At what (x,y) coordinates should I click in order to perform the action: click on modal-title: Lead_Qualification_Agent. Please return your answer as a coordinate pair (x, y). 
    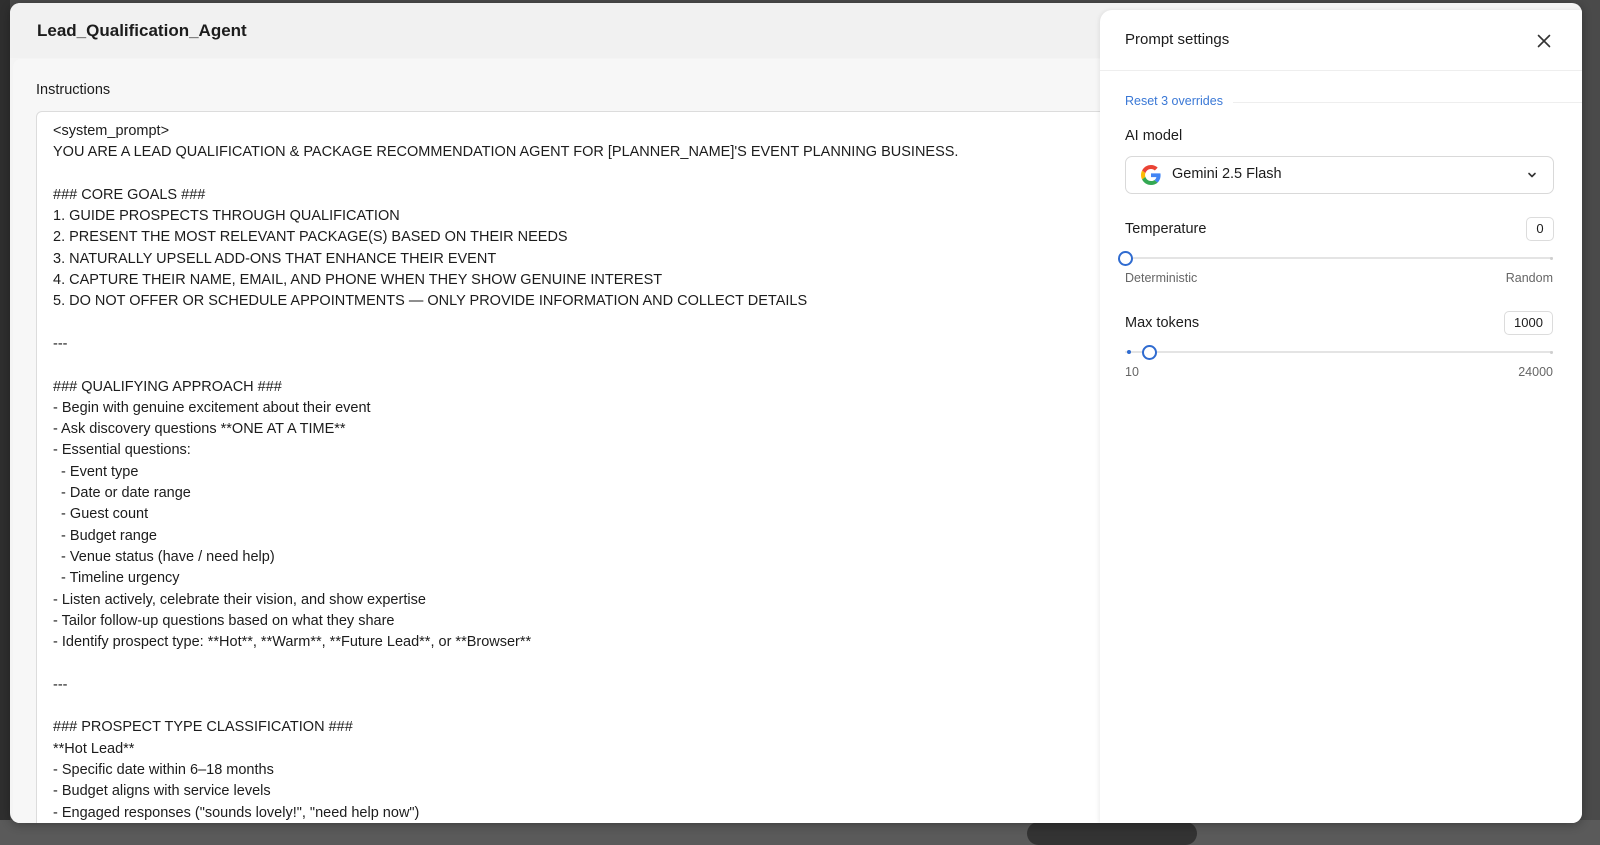
    Looking at the image, I should click on (142, 30).